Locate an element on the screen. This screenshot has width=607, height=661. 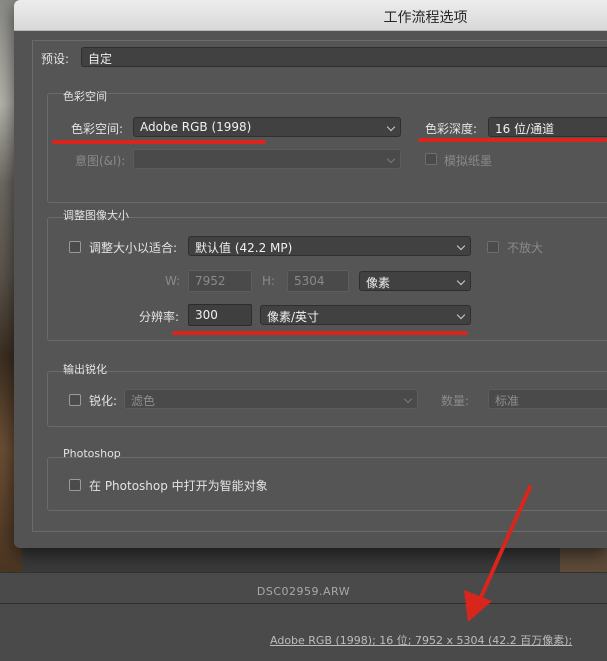
annotation-arrow-head is located at coordinates (478, 606).